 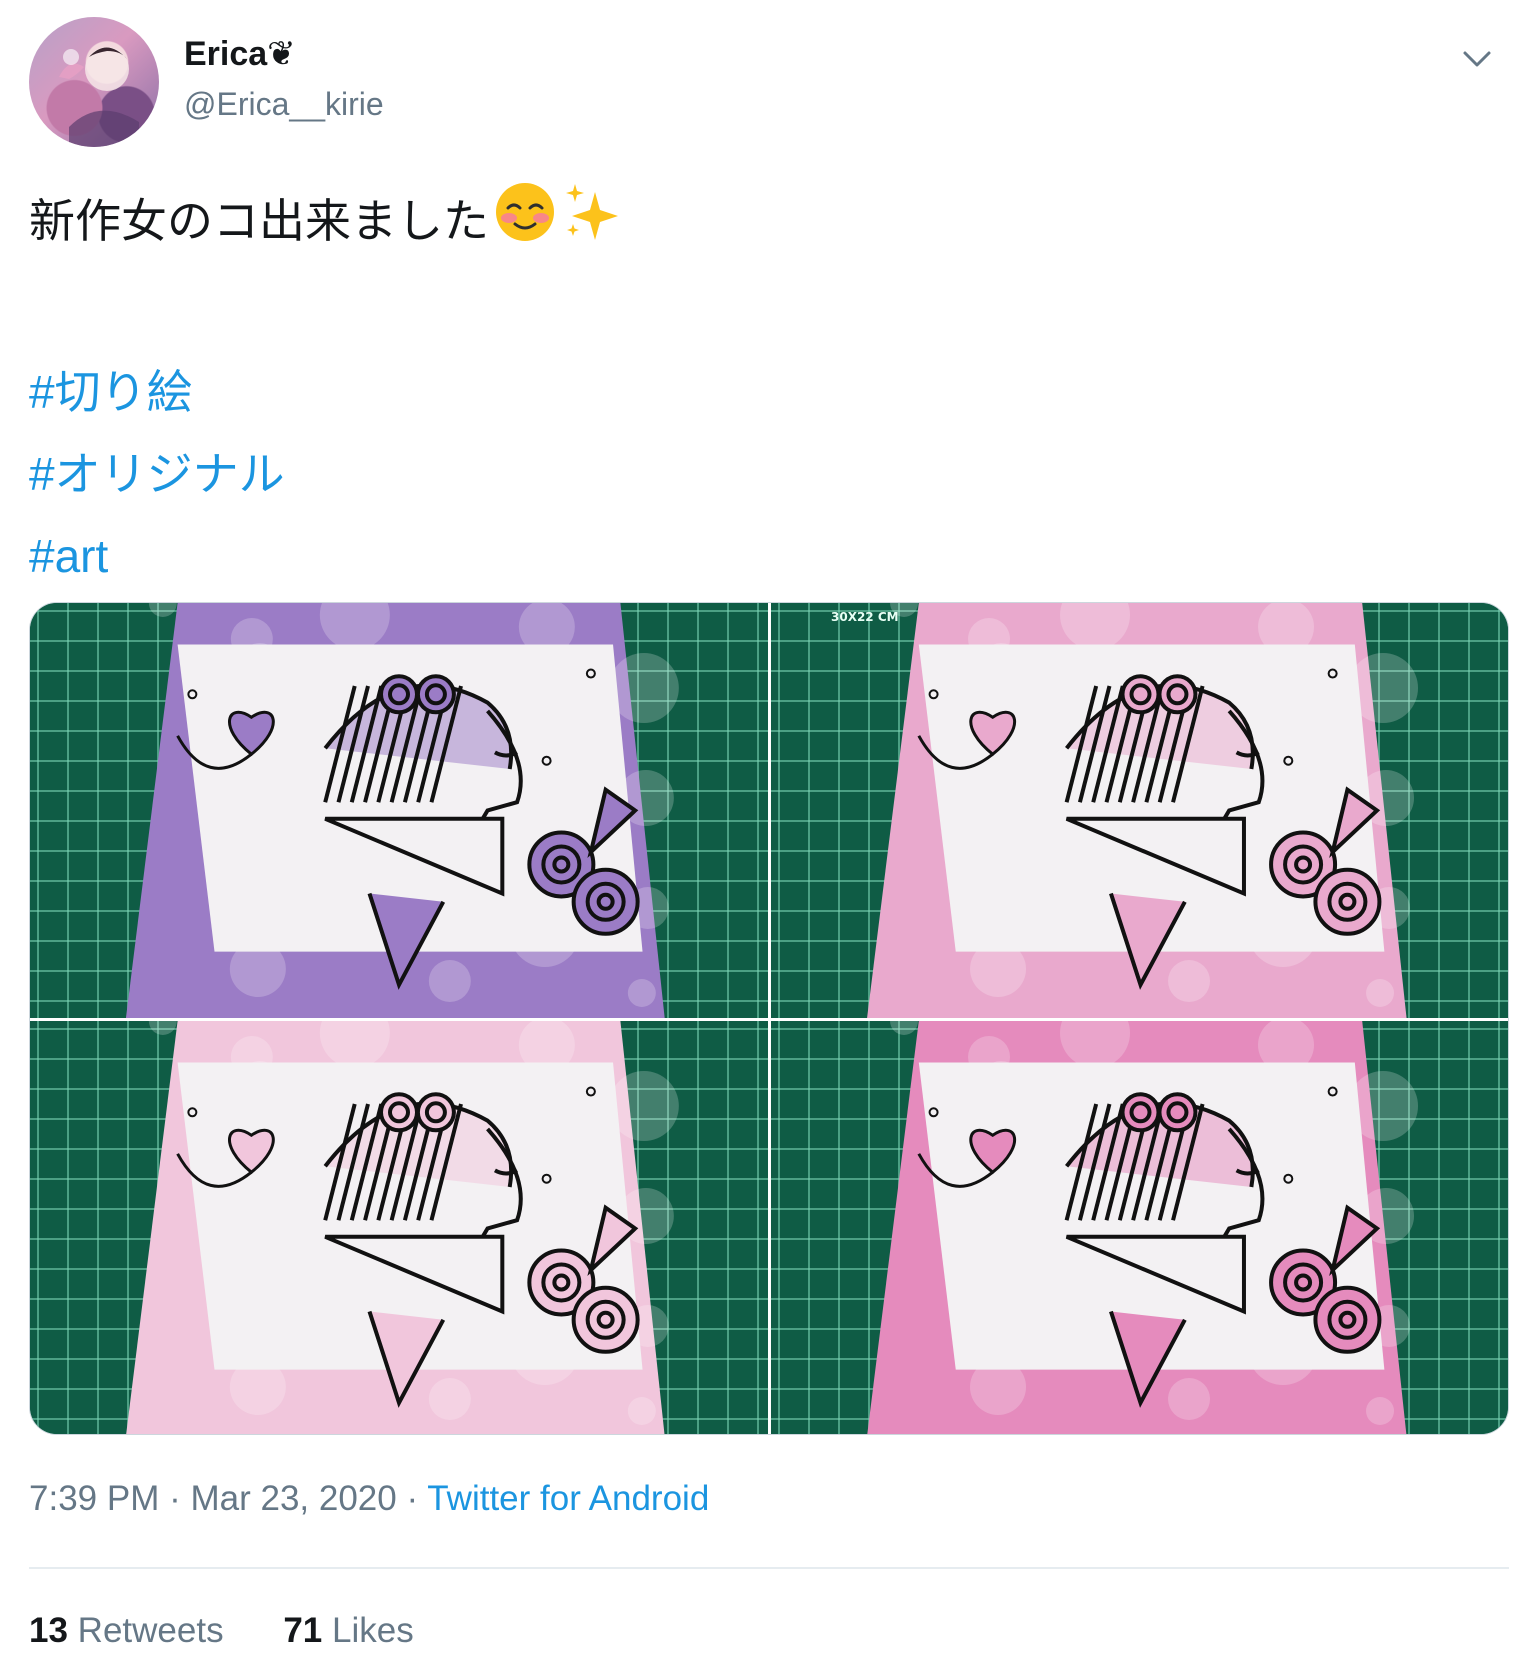 I want to click on tweet-stats: 13 Retweets 71 Likes, so click(x=246, y=1631).